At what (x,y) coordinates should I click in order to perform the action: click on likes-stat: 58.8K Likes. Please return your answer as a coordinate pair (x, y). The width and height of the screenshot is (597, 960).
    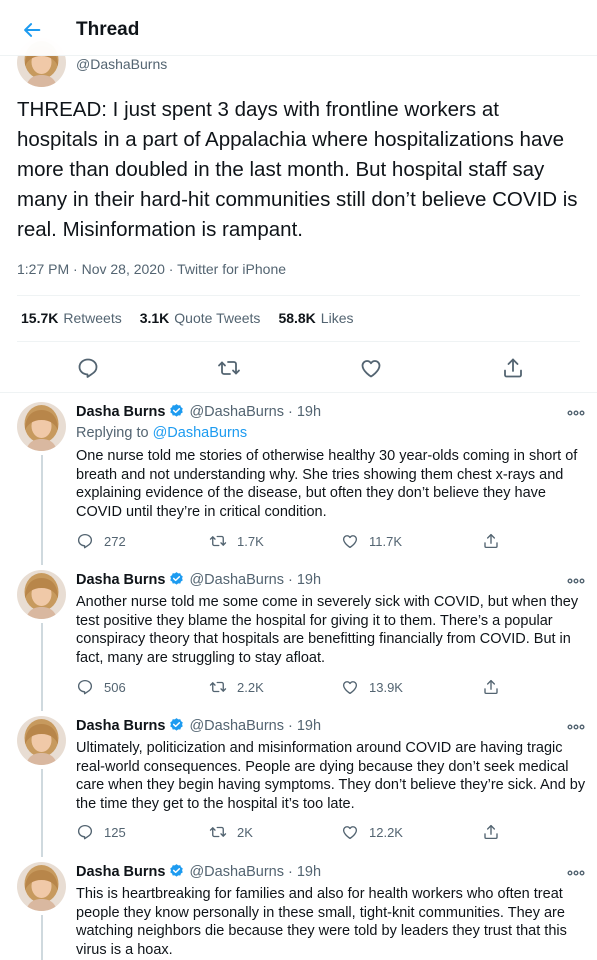
    Looking at the image, I should click on (315, 318).